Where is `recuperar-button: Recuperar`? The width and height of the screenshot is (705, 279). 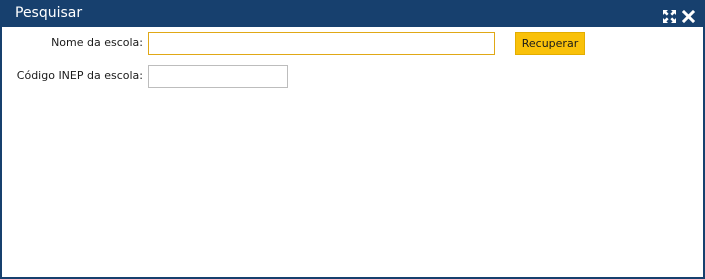 recuperar-button: Recuperar is located at coordinates (550, 43).